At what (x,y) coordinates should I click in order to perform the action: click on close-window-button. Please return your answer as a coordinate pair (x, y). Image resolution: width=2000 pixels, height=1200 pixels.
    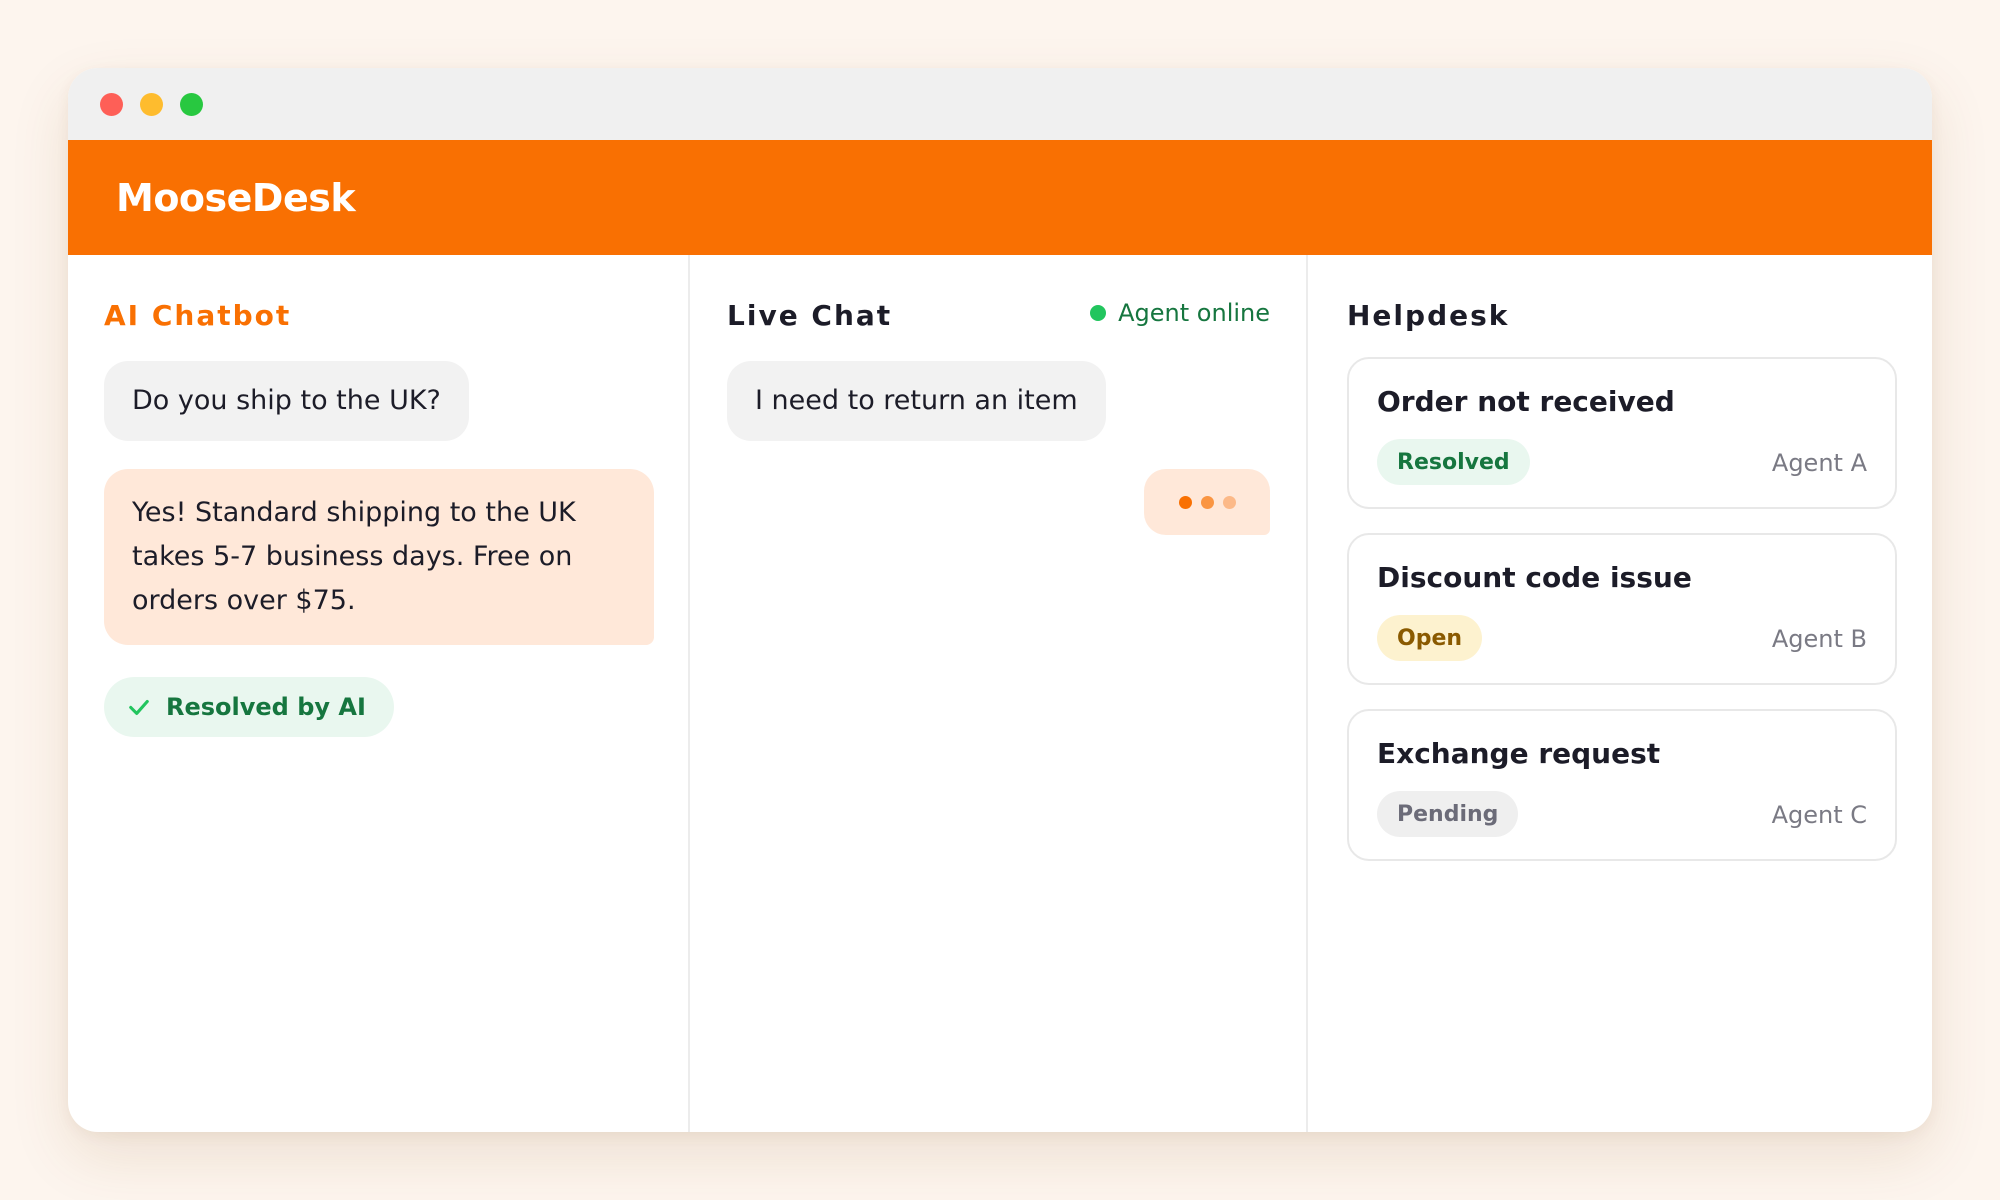
    Looking at the image, I should click on (111, 104).